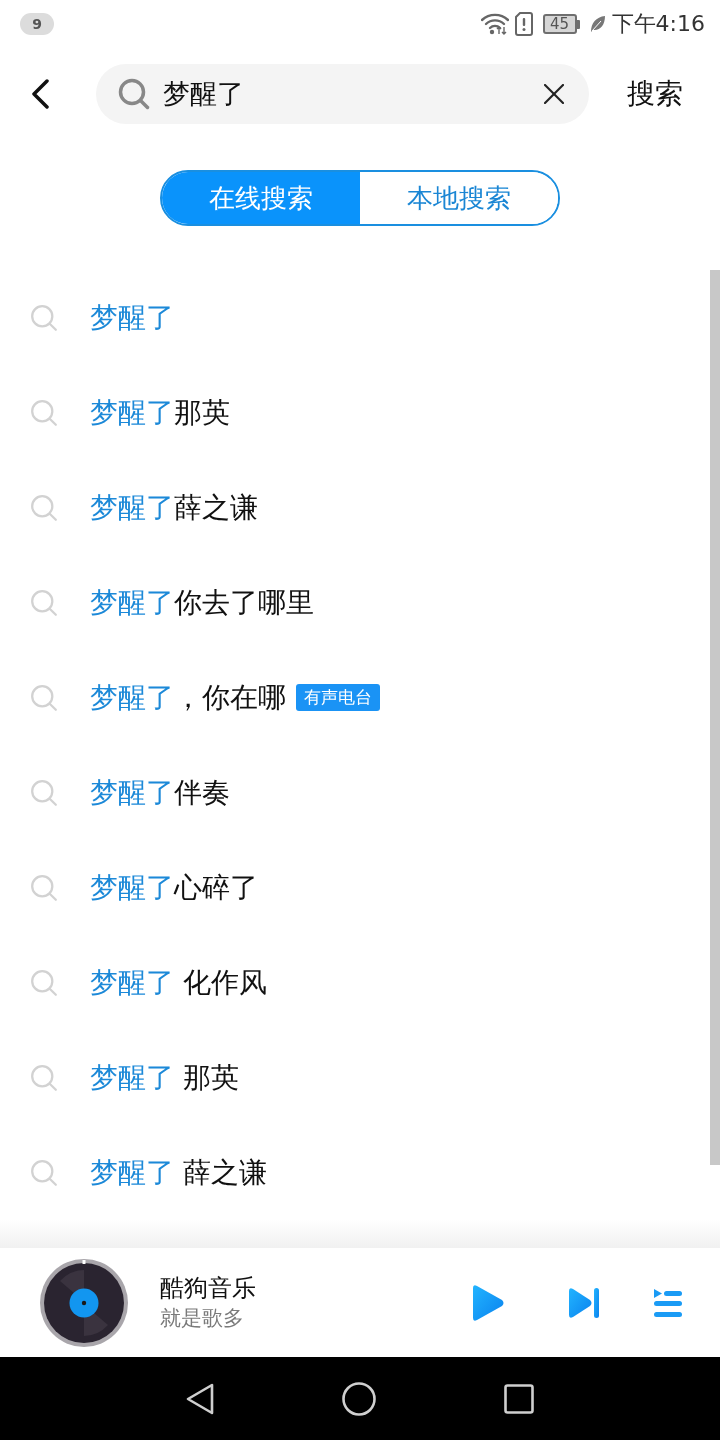 The image size is (720, 1440). What do you see at coordinates (202, 1319) in the screenshot?
I see `player-subtitle: 就是歌多` at bounding box center [202, 1319].